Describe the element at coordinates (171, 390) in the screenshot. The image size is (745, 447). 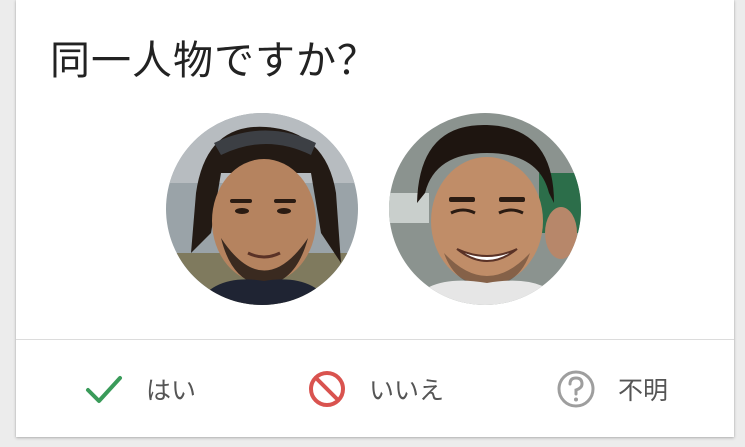
I see `yes-label: はい` at that location.